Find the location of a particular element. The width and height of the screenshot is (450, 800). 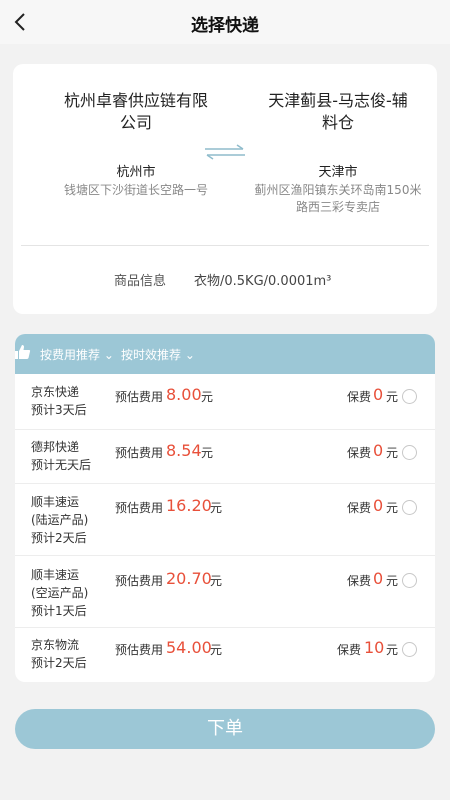

place-order-button: 下单 is located at coordinates (225, 729).